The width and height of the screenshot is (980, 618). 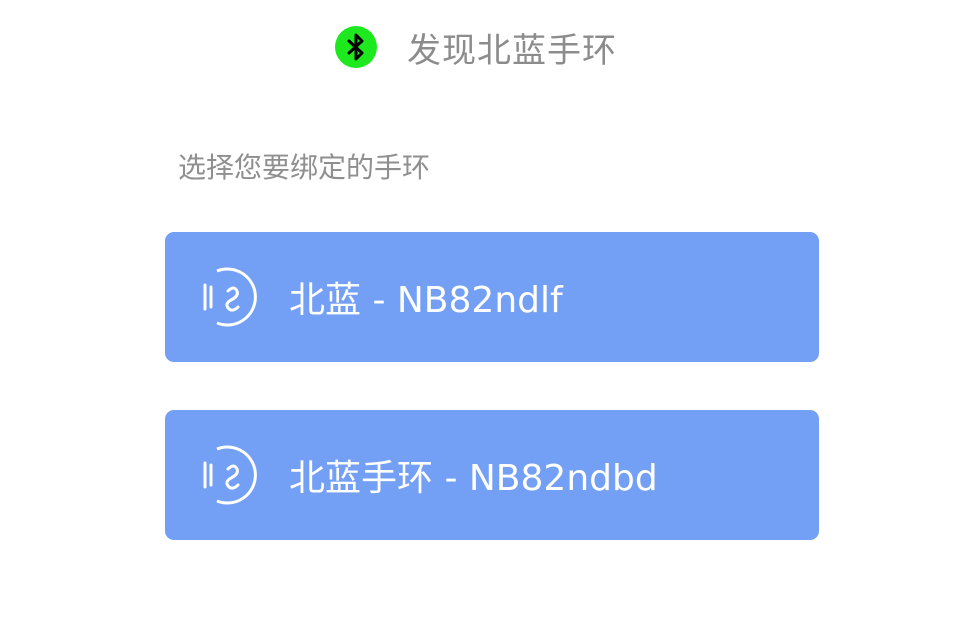 What do you see at coordinates (473, 478) in the screenshot?
I see `device-name: 北蓝手环 - NB82ndbd` at bounding box center [473, 478].